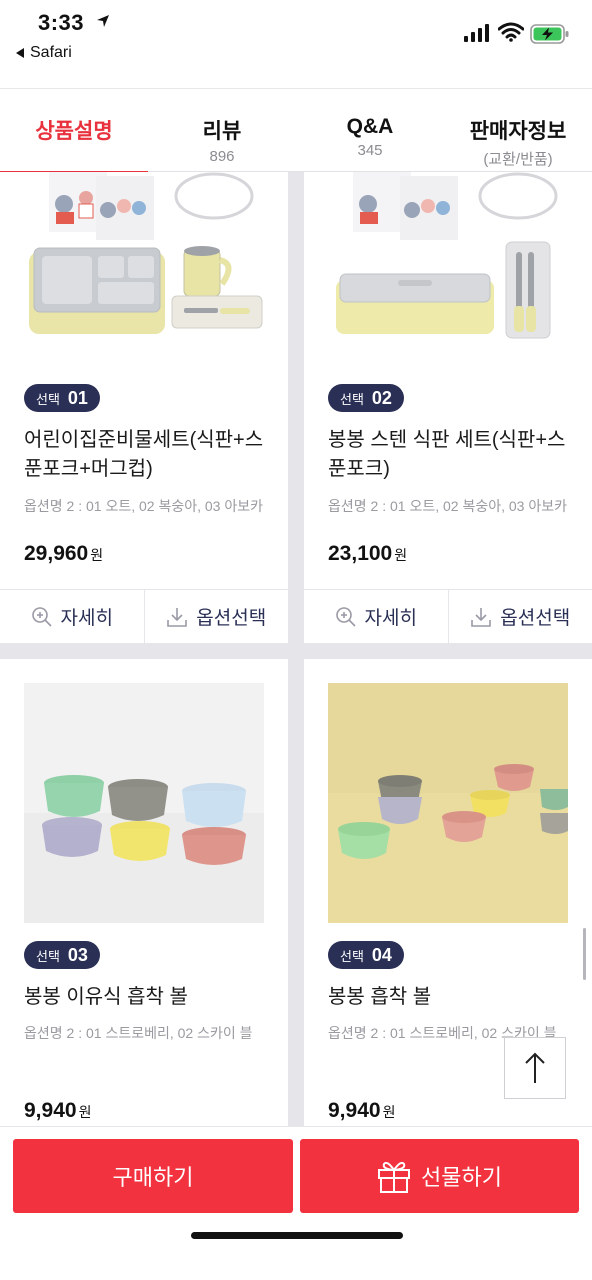 This screenshot has height=1280, width=592. What do you see at coordinates (222, 156) in the screenshot?
I see `tab-count: 896` at bounding box center [222, 156].